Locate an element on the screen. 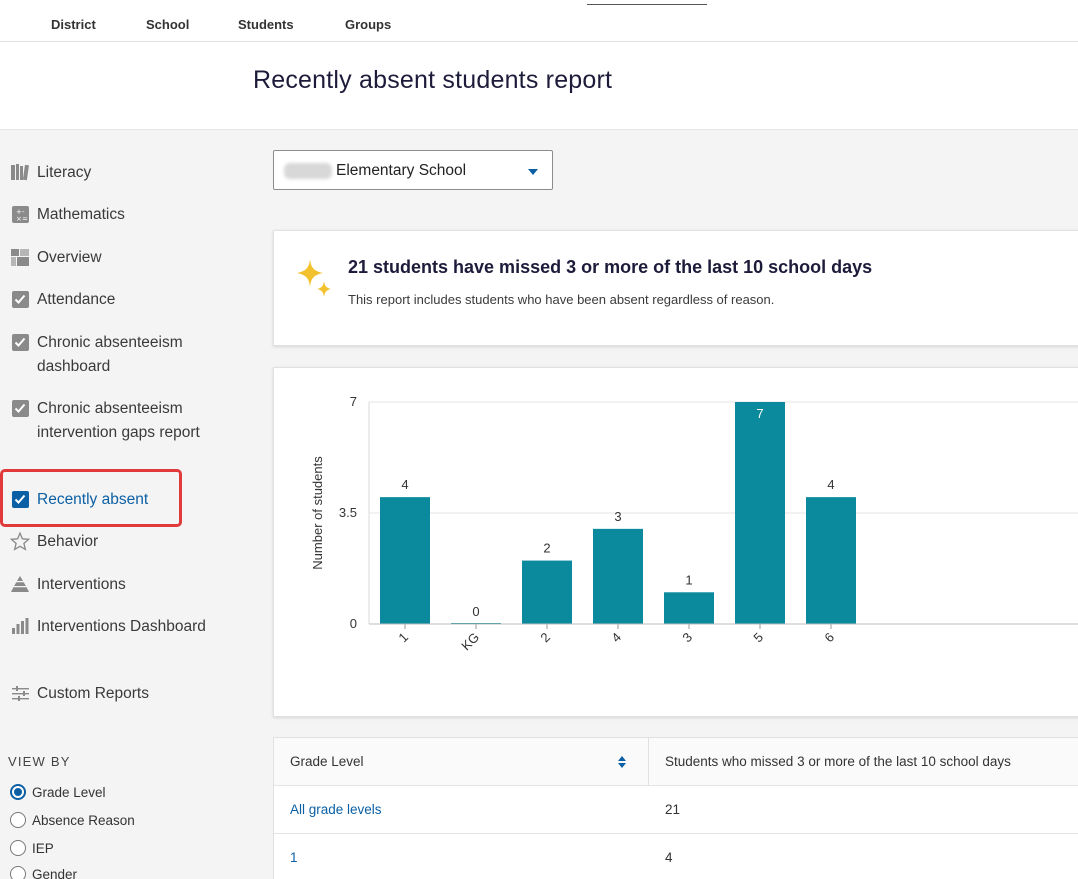 Image resolution: width=1078 pixels, height=879 pixels. x-tick-label: KG is located at coordinates (470, 642).